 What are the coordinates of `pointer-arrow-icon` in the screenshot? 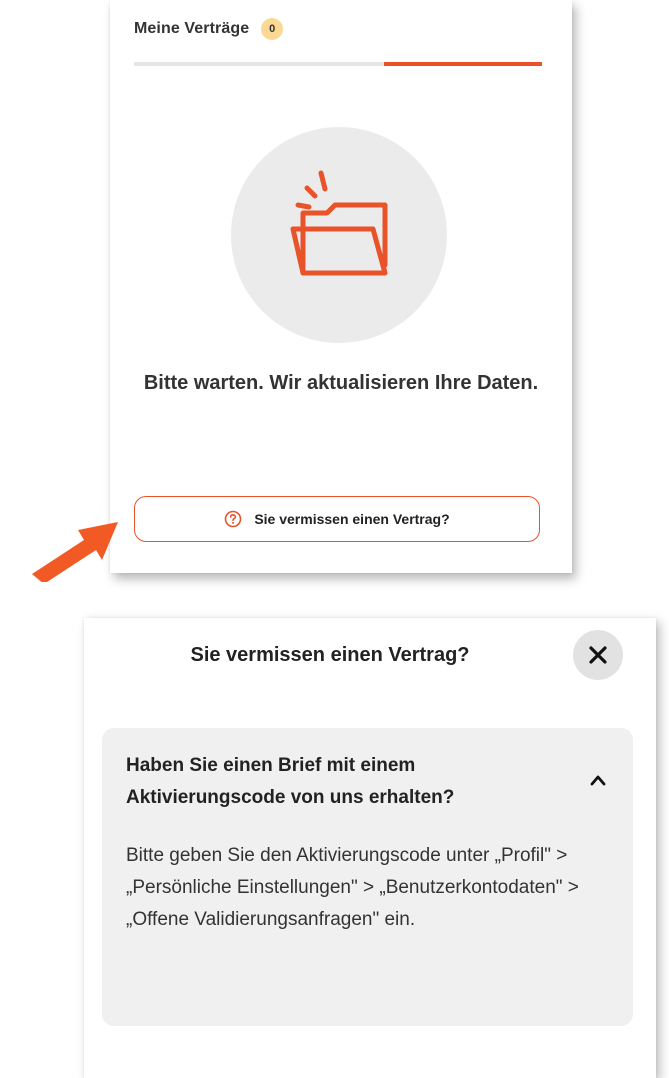 It's located at (75, 552).